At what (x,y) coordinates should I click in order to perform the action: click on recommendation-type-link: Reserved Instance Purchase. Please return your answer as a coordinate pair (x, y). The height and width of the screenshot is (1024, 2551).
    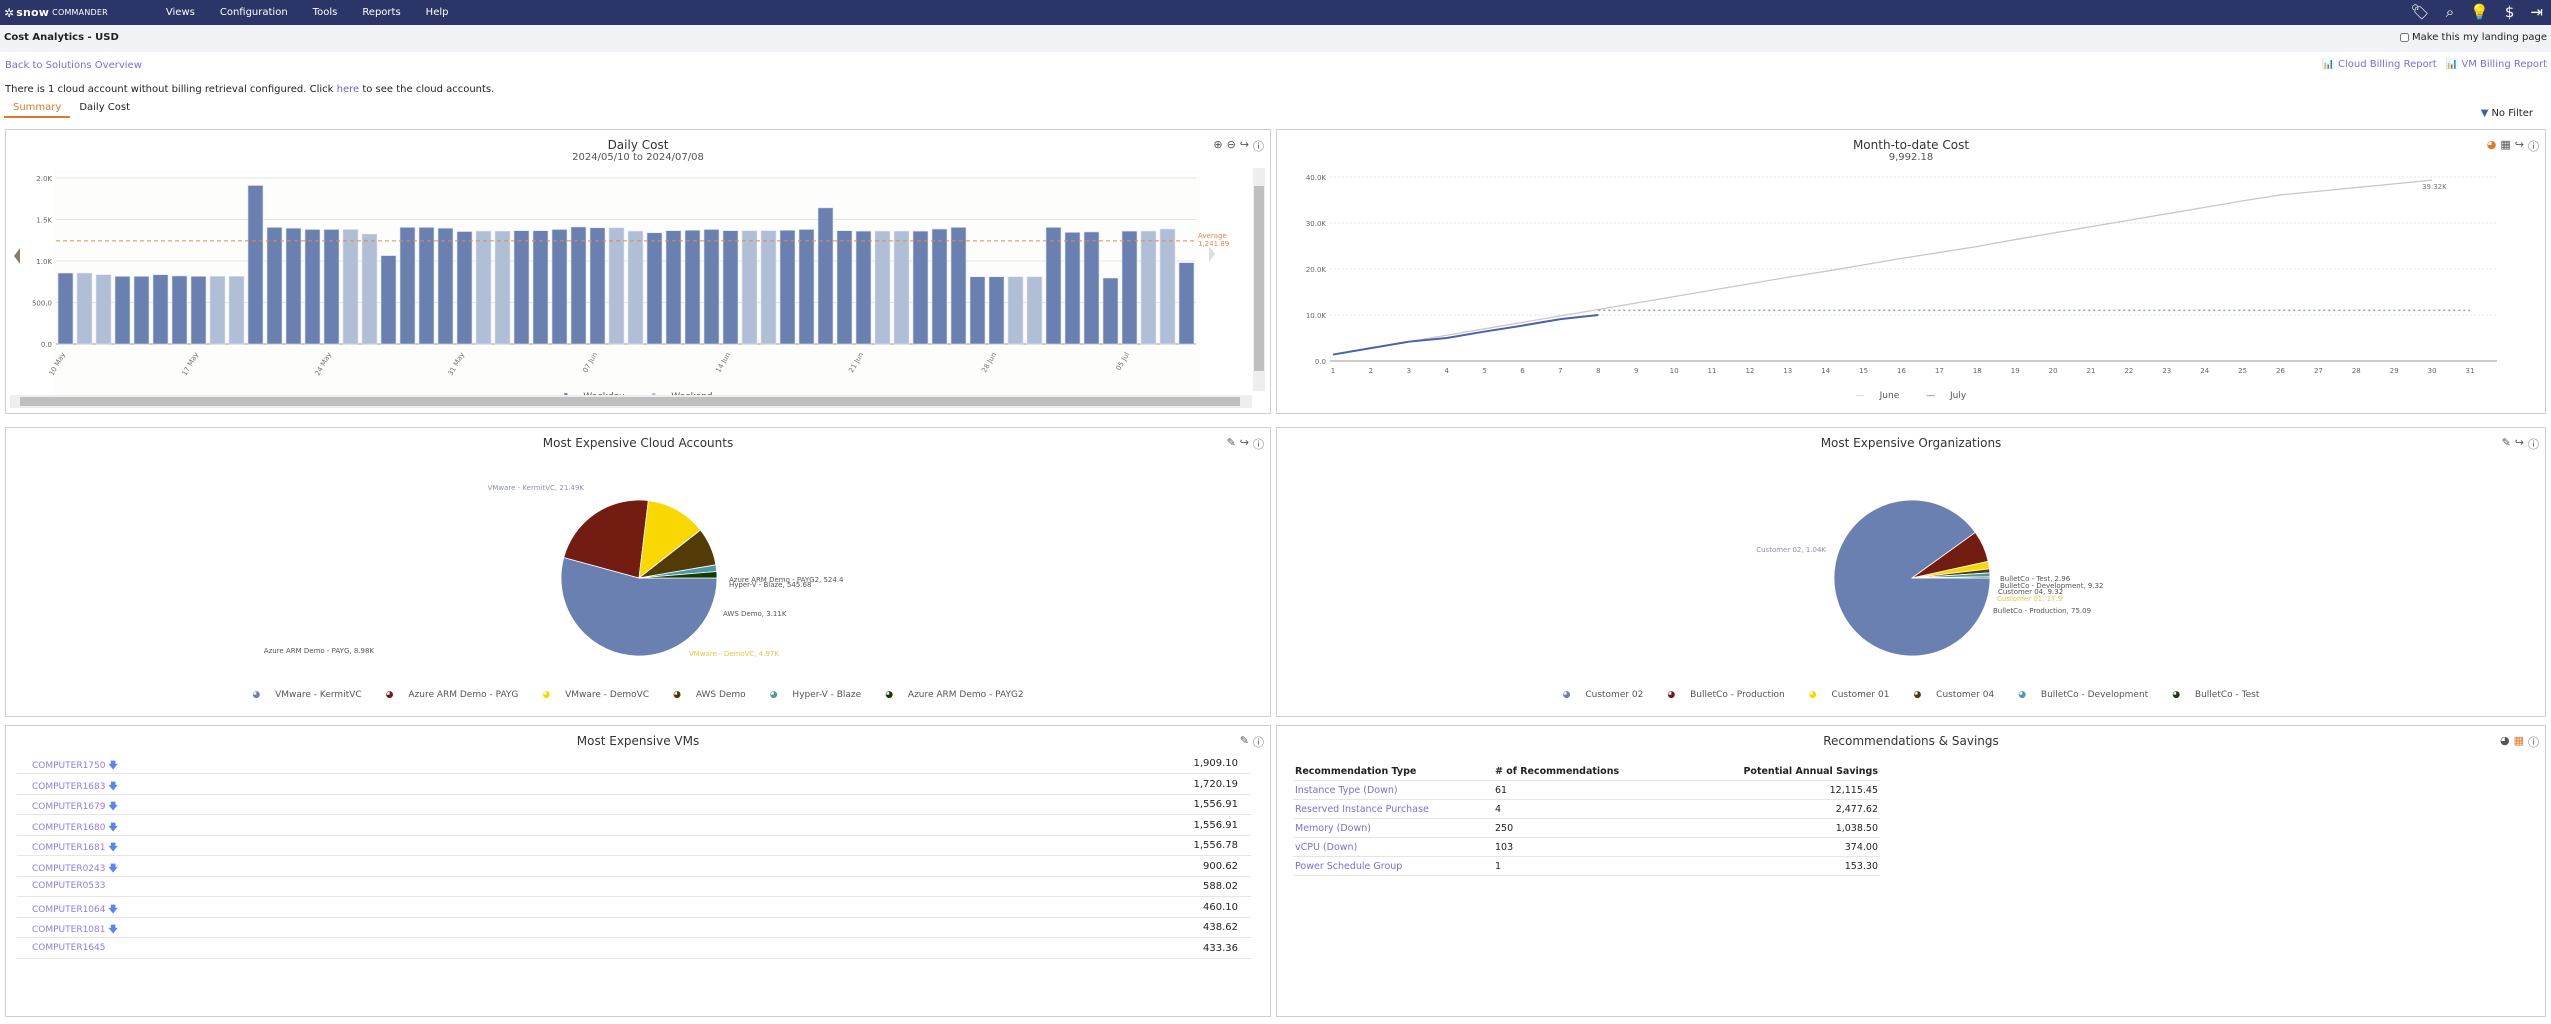
    Looking at the image, I should click on (1393, 809).